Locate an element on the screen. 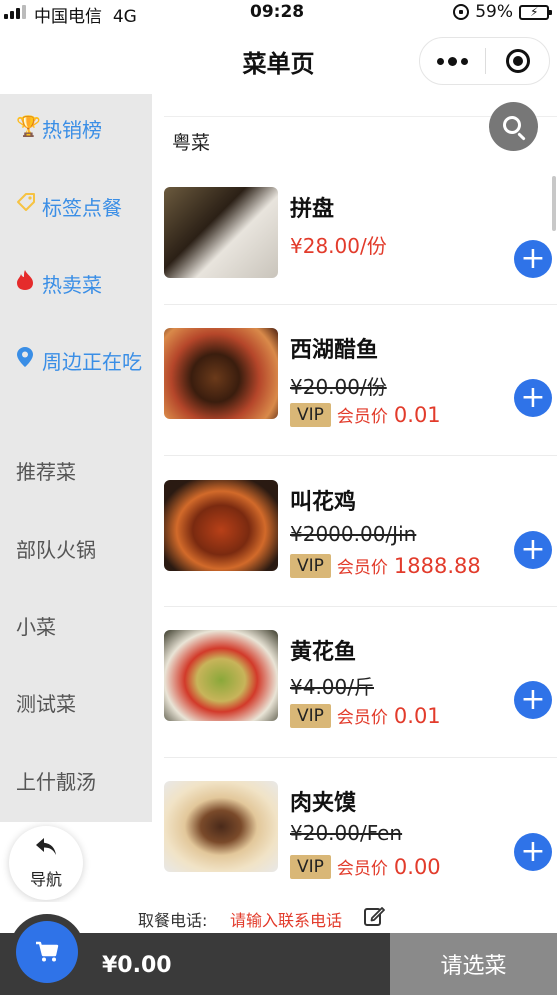 This screenshot has width=557, height=995. signal-icon is located at coordinates (15, 12).